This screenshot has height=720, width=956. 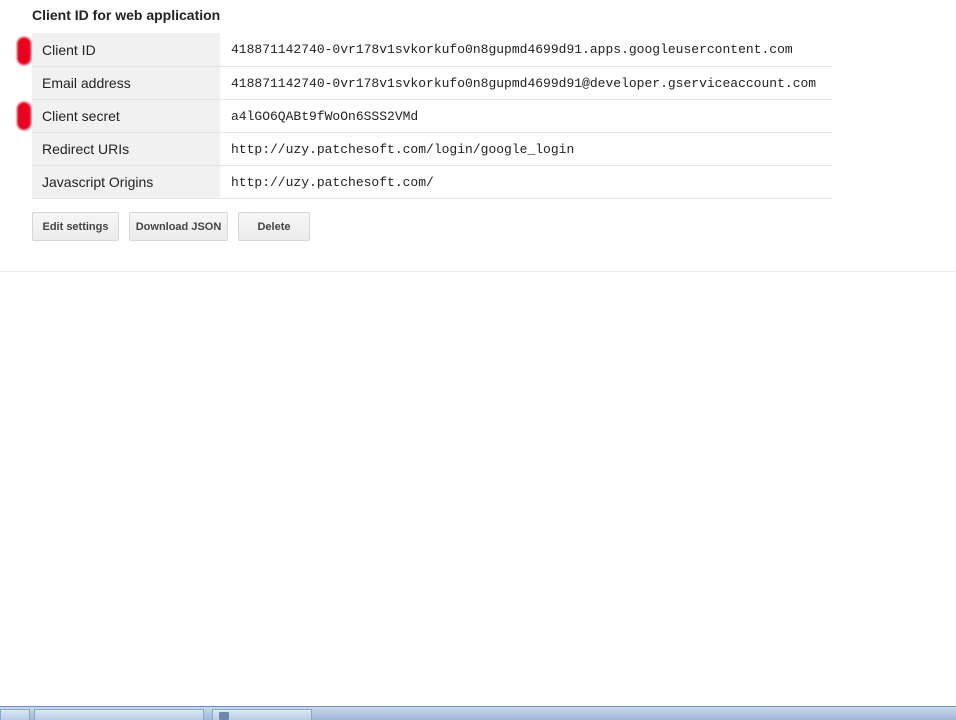 I want to click on highlight-marker-client-secret, so click(x=24, y=116).